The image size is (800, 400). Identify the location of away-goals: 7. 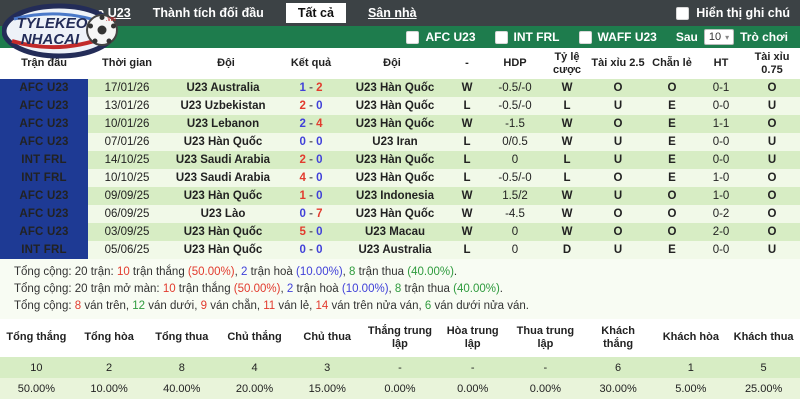
(319, 214).